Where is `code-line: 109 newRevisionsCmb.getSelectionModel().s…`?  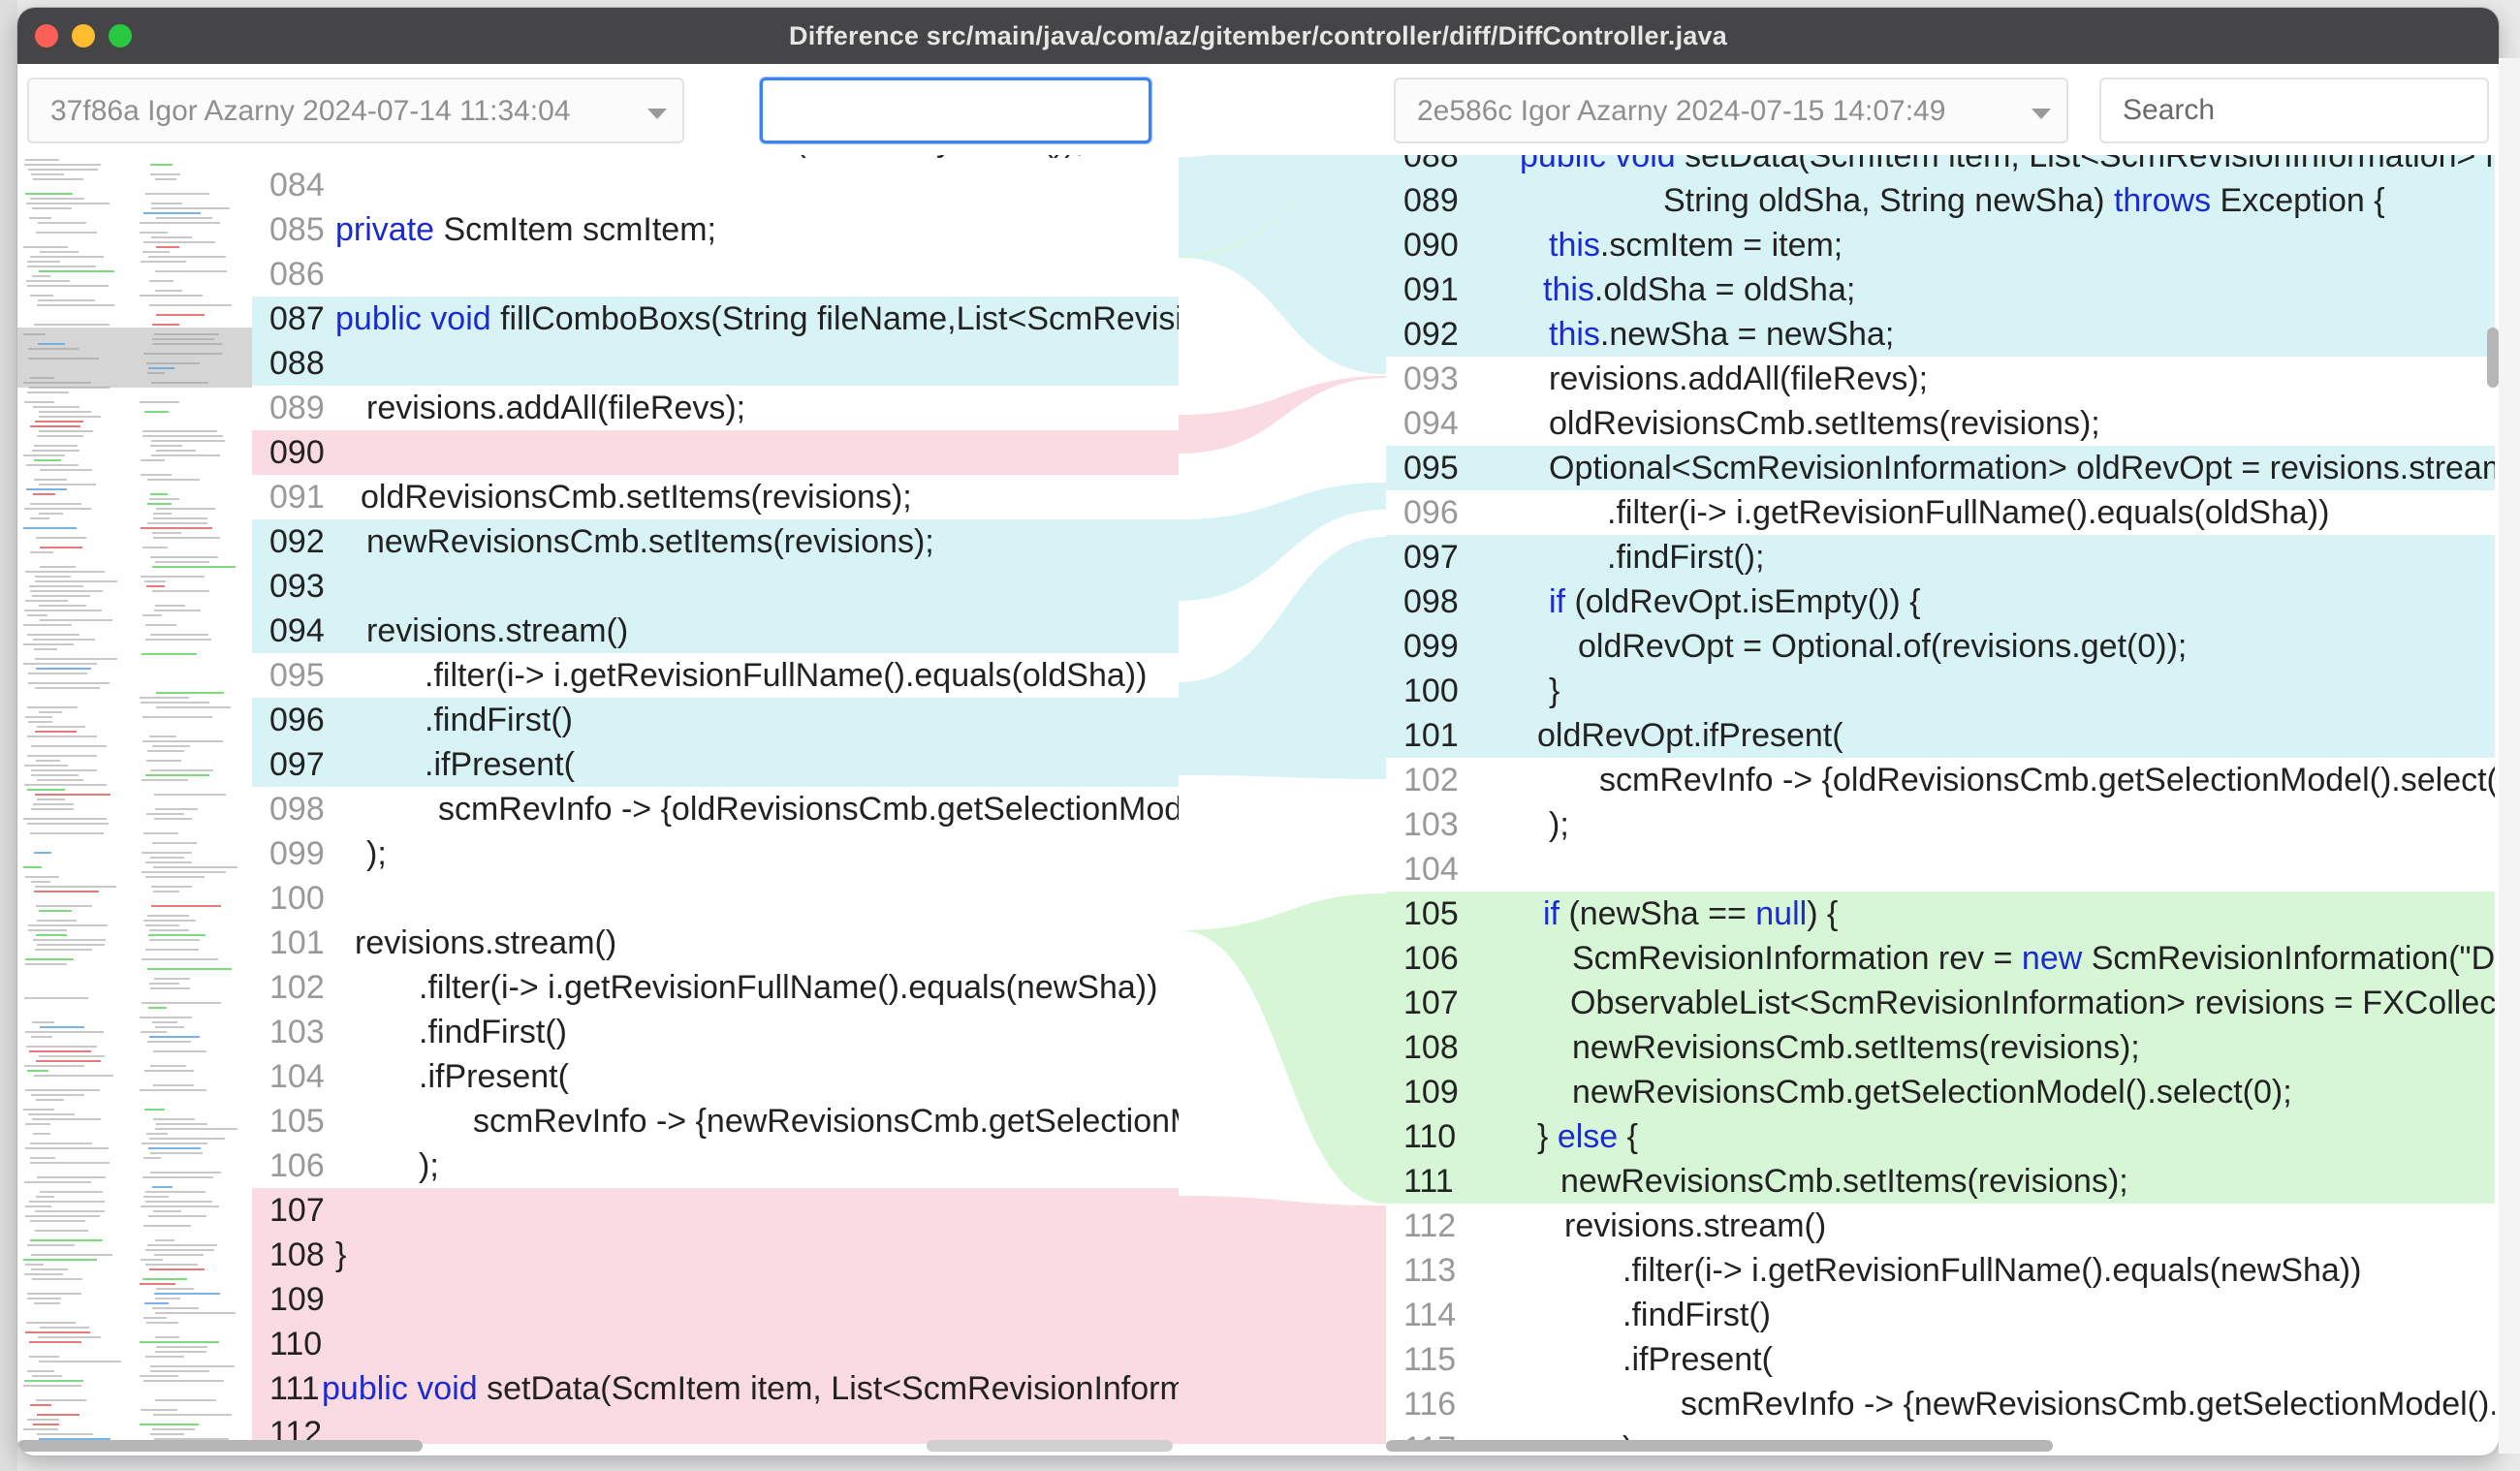 code-line: 109 newRevisionsCmb.getSelectionModel().s… is located at coordinates (1941, 1092).